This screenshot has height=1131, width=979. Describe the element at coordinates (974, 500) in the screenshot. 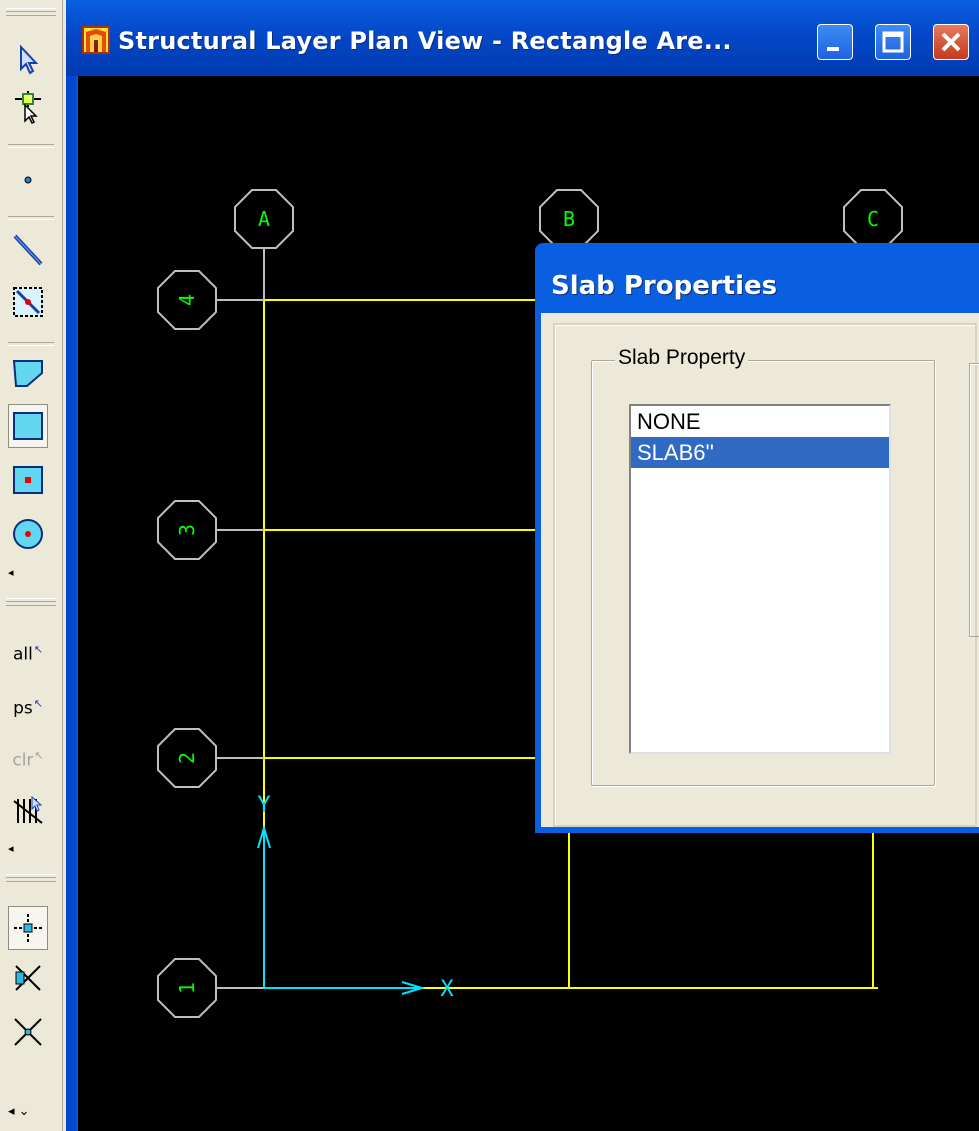

I see `dialog-right-panel` at that location.